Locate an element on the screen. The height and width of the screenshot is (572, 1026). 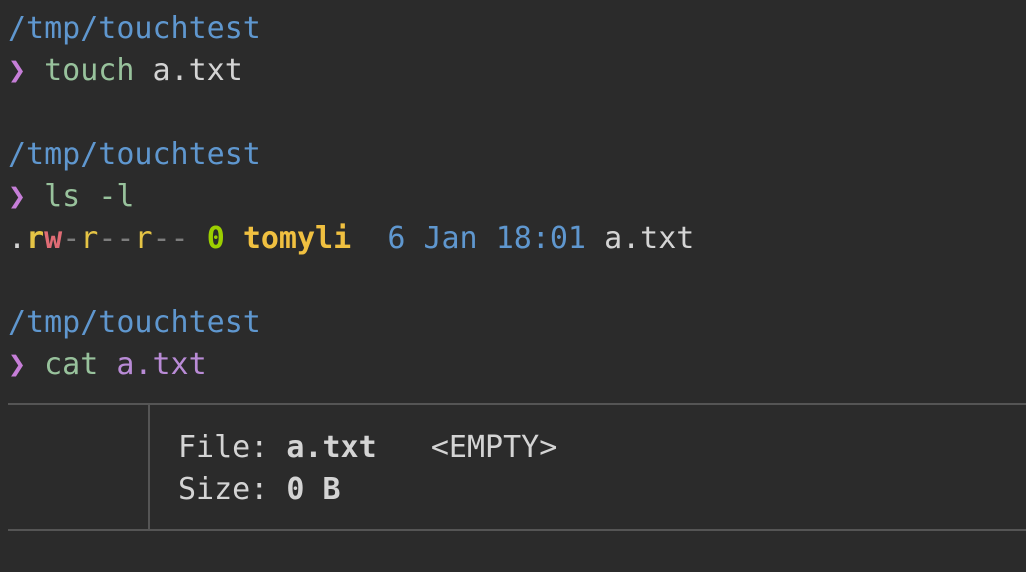
bat-header: File: a.txt <EMPTY> Size: 0 B is located at coordinates (367, 469).